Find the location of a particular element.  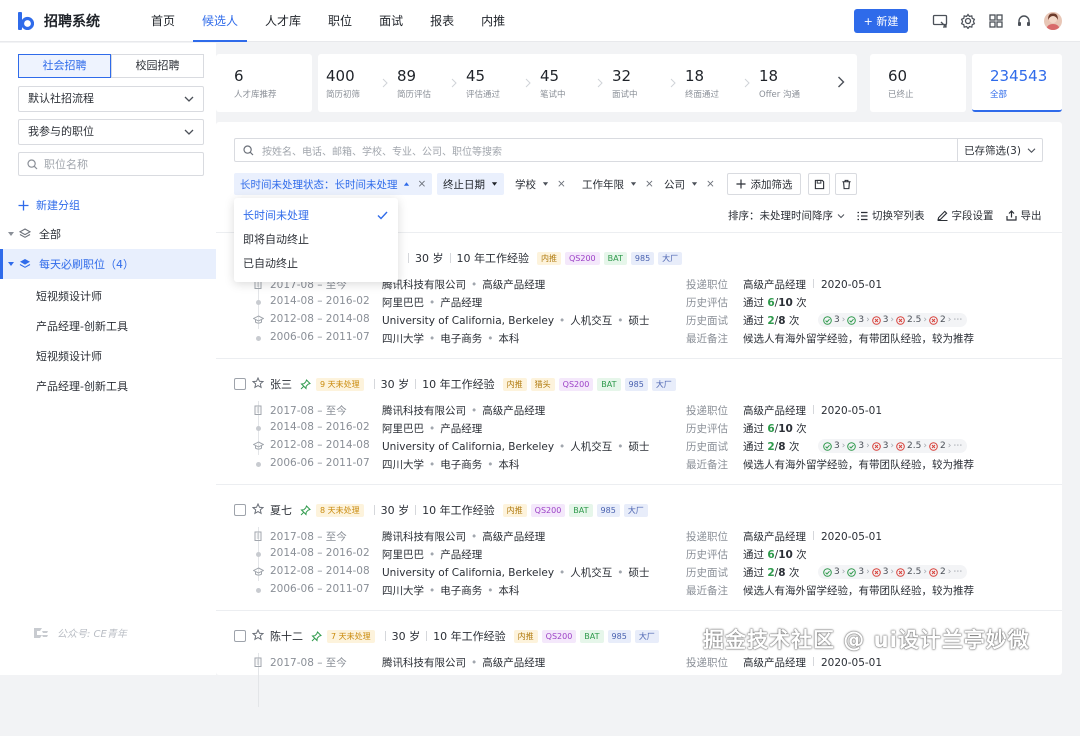

funnel-stage: 32 面试中 is located at coordinates (625, 83).